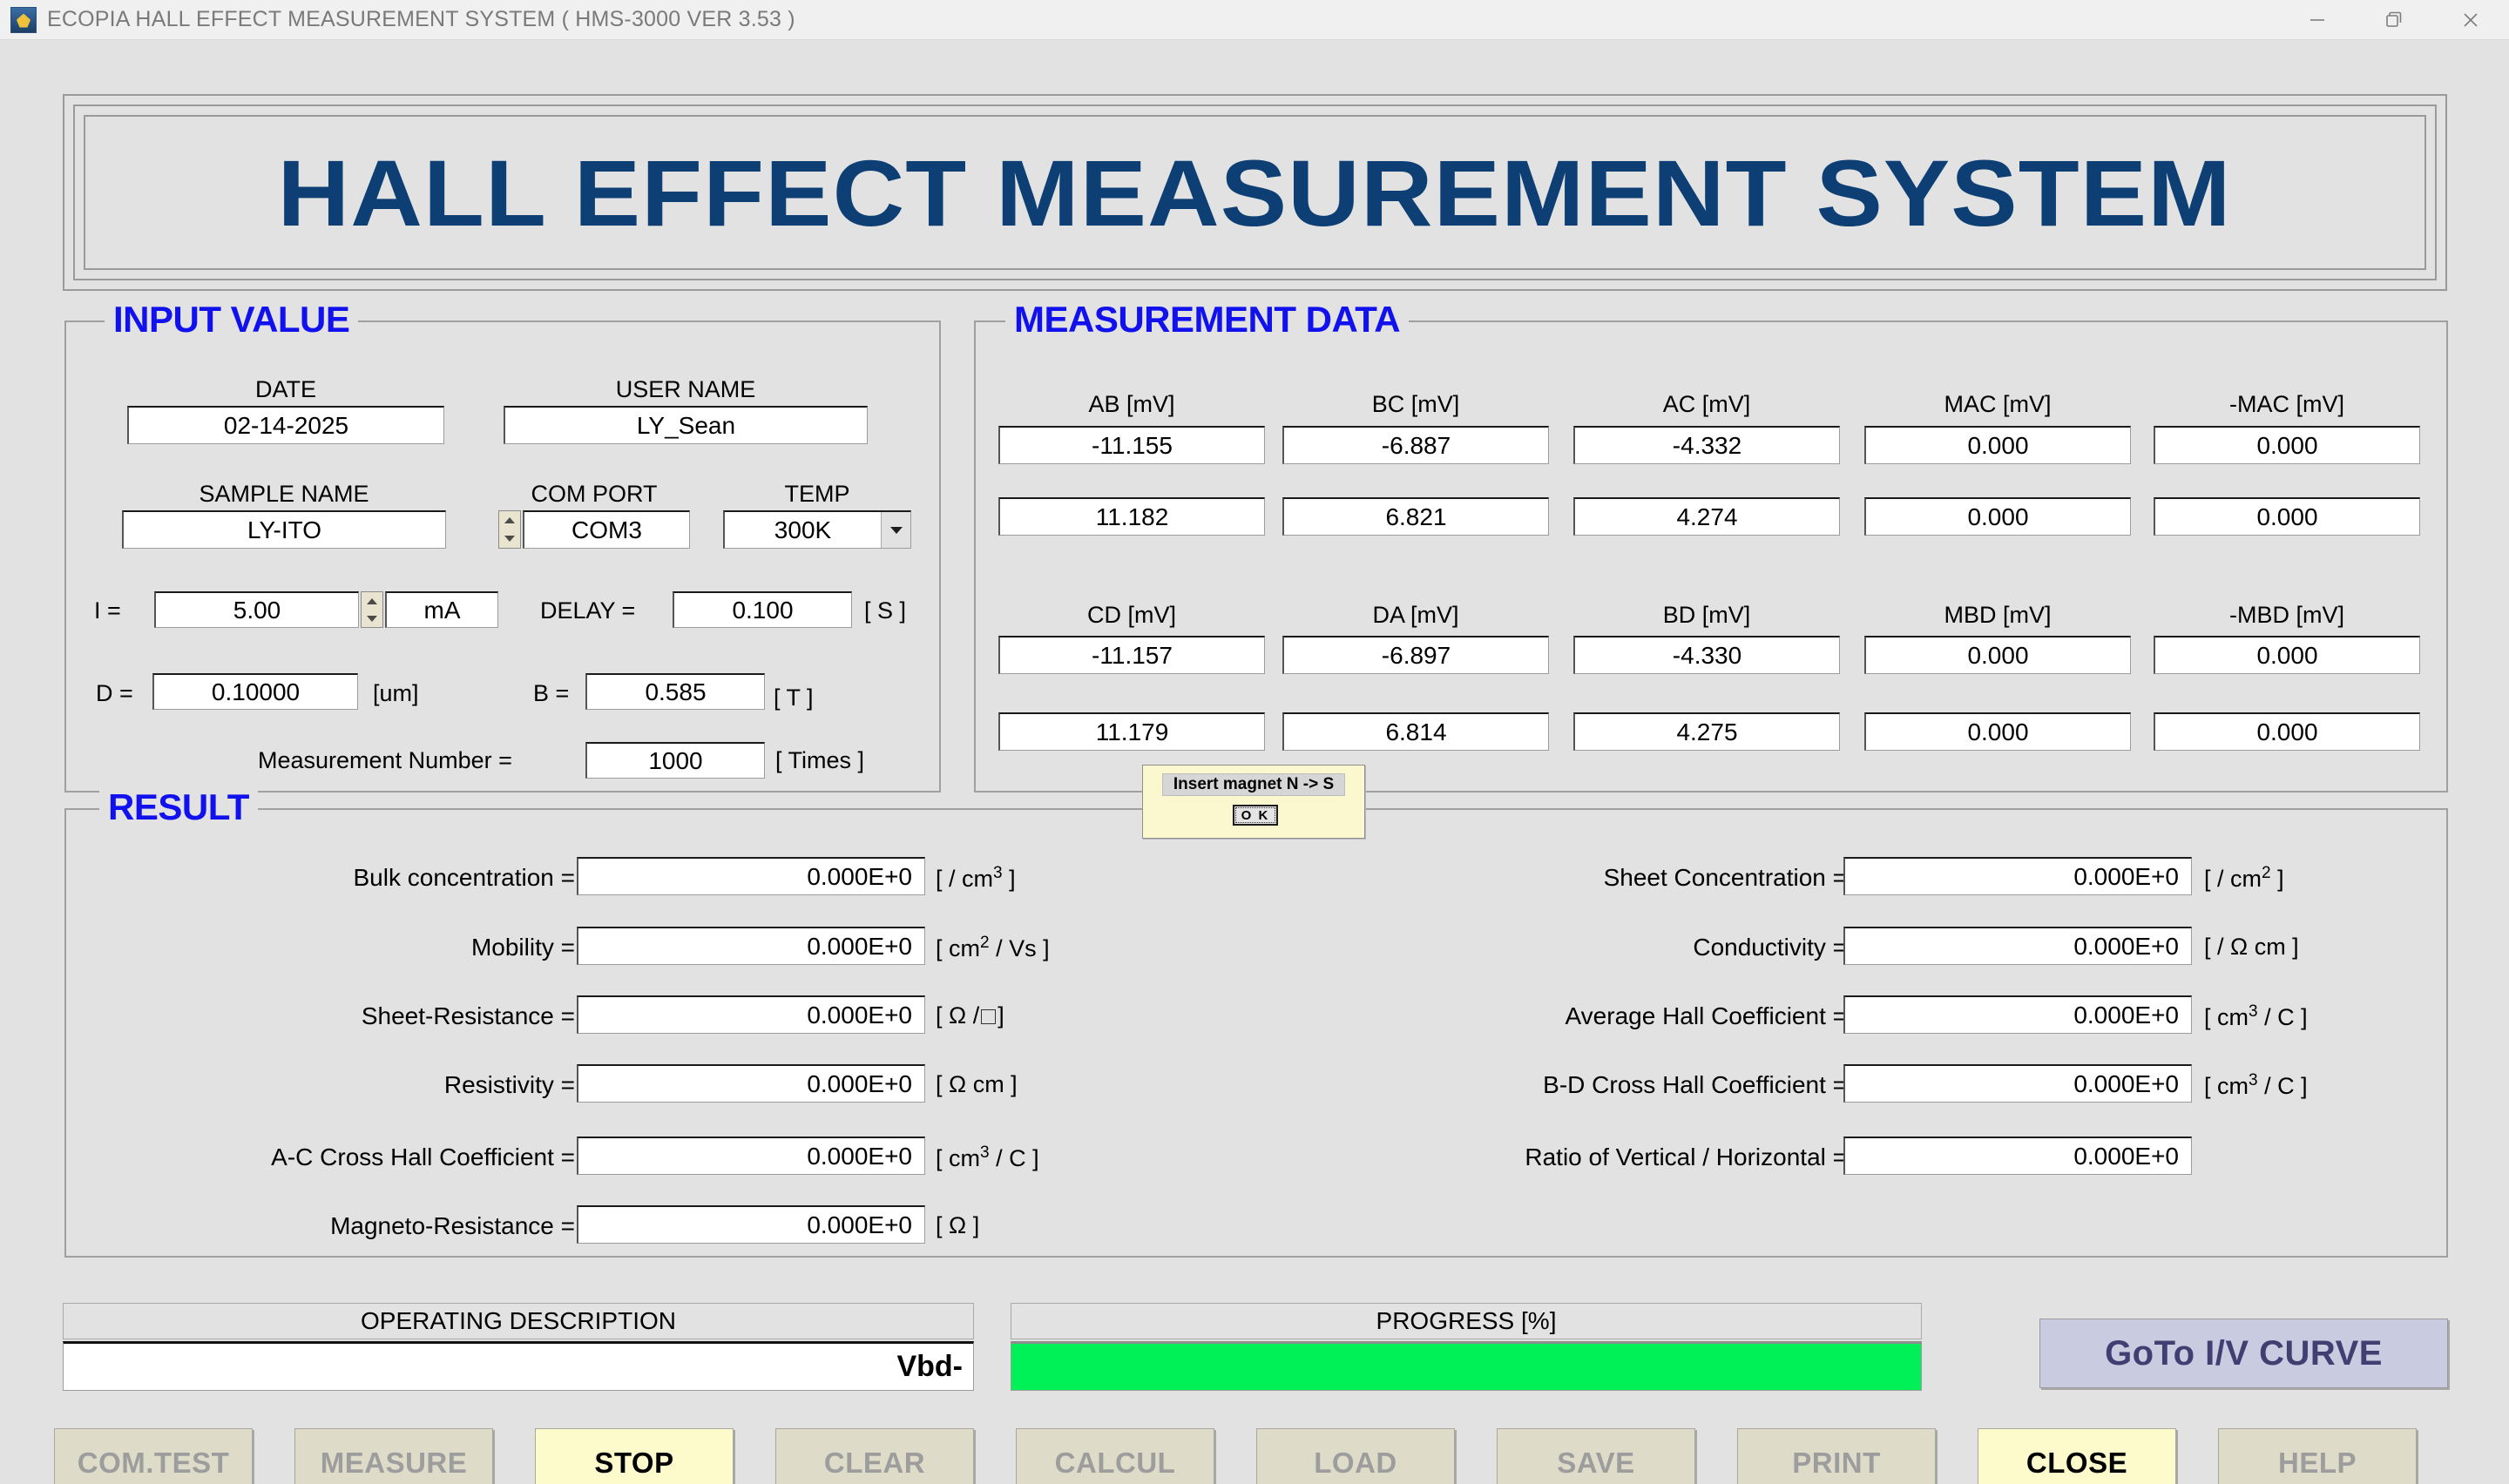 Image resolution: width=2509 pixels, height=1484 pixels. What do you see at coordinates (1415, 445) in the screenshot?
I see `meas-value-bc-1: -6.887` at bounding box center [1415, 445].